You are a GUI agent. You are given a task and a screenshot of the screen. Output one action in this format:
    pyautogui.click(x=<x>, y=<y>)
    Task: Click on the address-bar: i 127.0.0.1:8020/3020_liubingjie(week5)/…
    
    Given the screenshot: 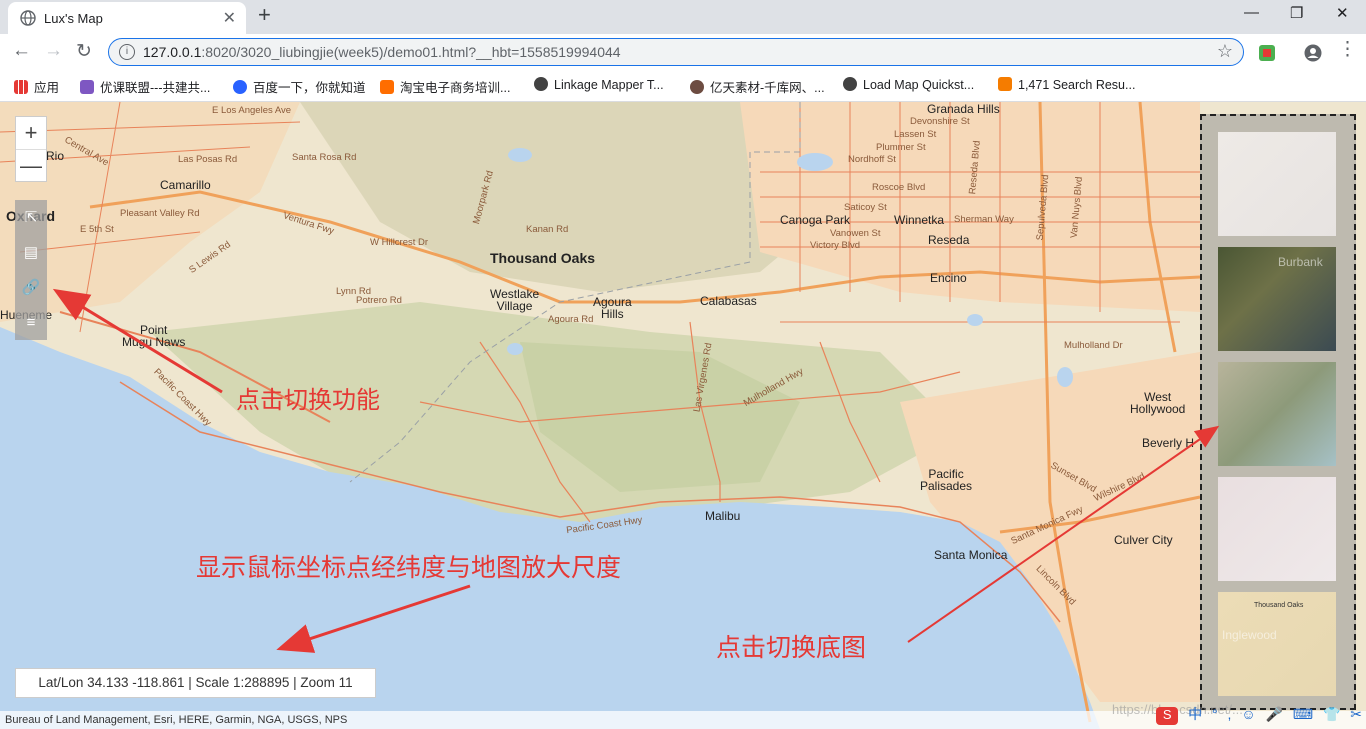 What is the action you would take?
    pyautogui.click(x=676, y=52)
    